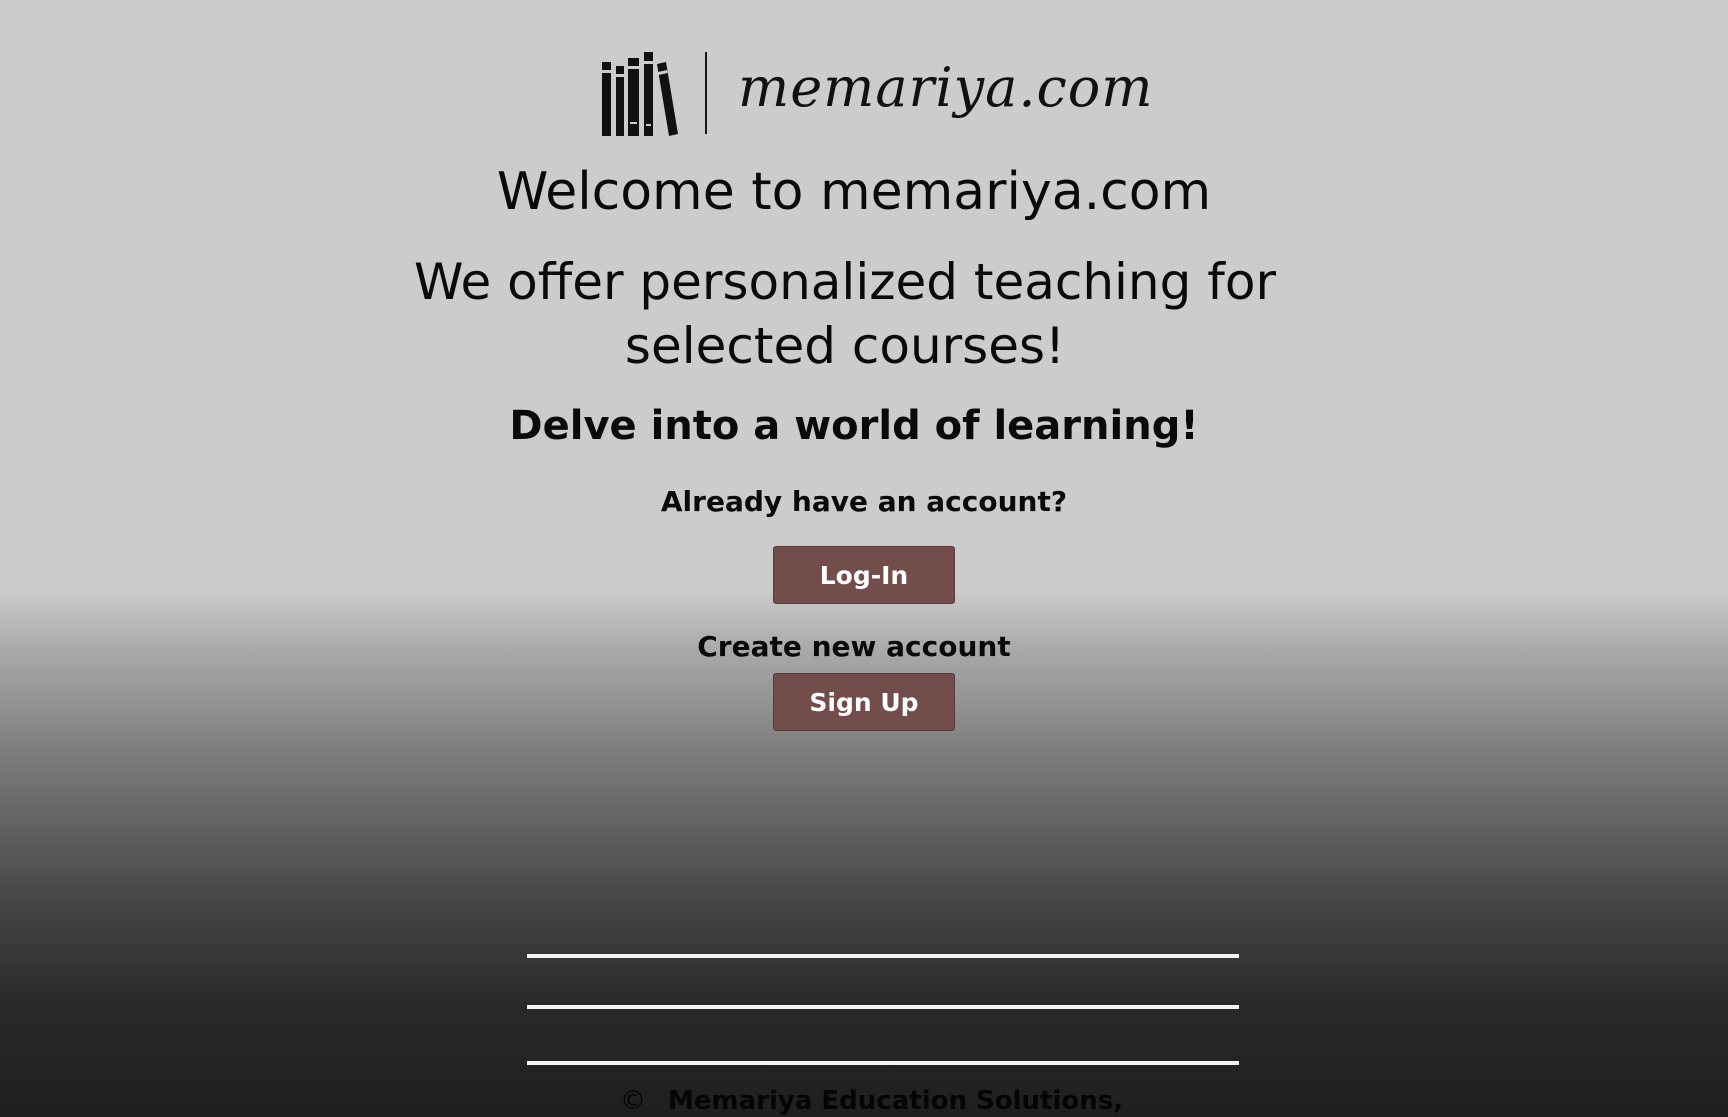  Describe the element at coordinates (864, 575) in the screenshot. I see `login-button: Log-In` at that location.